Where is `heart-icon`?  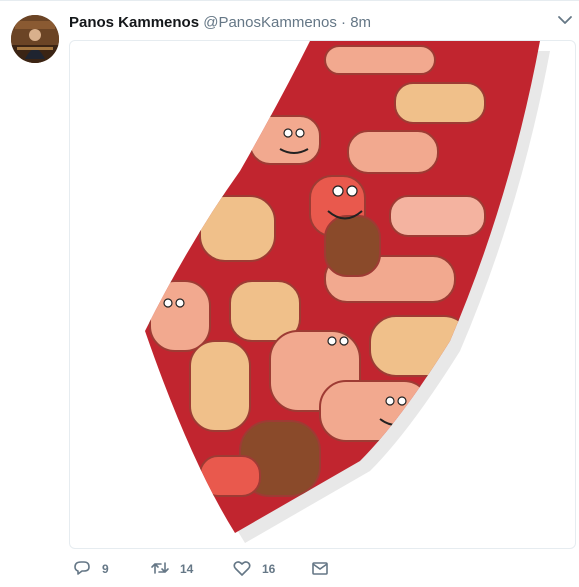 heart-icon is located at coordinates (242, 569).